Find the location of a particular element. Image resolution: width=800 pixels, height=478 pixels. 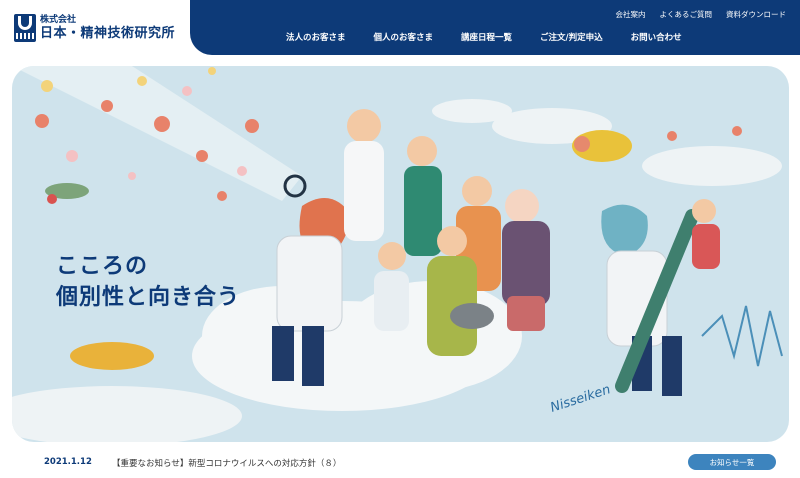

nav-item-individual: 個人のお客さま is located at coordinates (404, 37).